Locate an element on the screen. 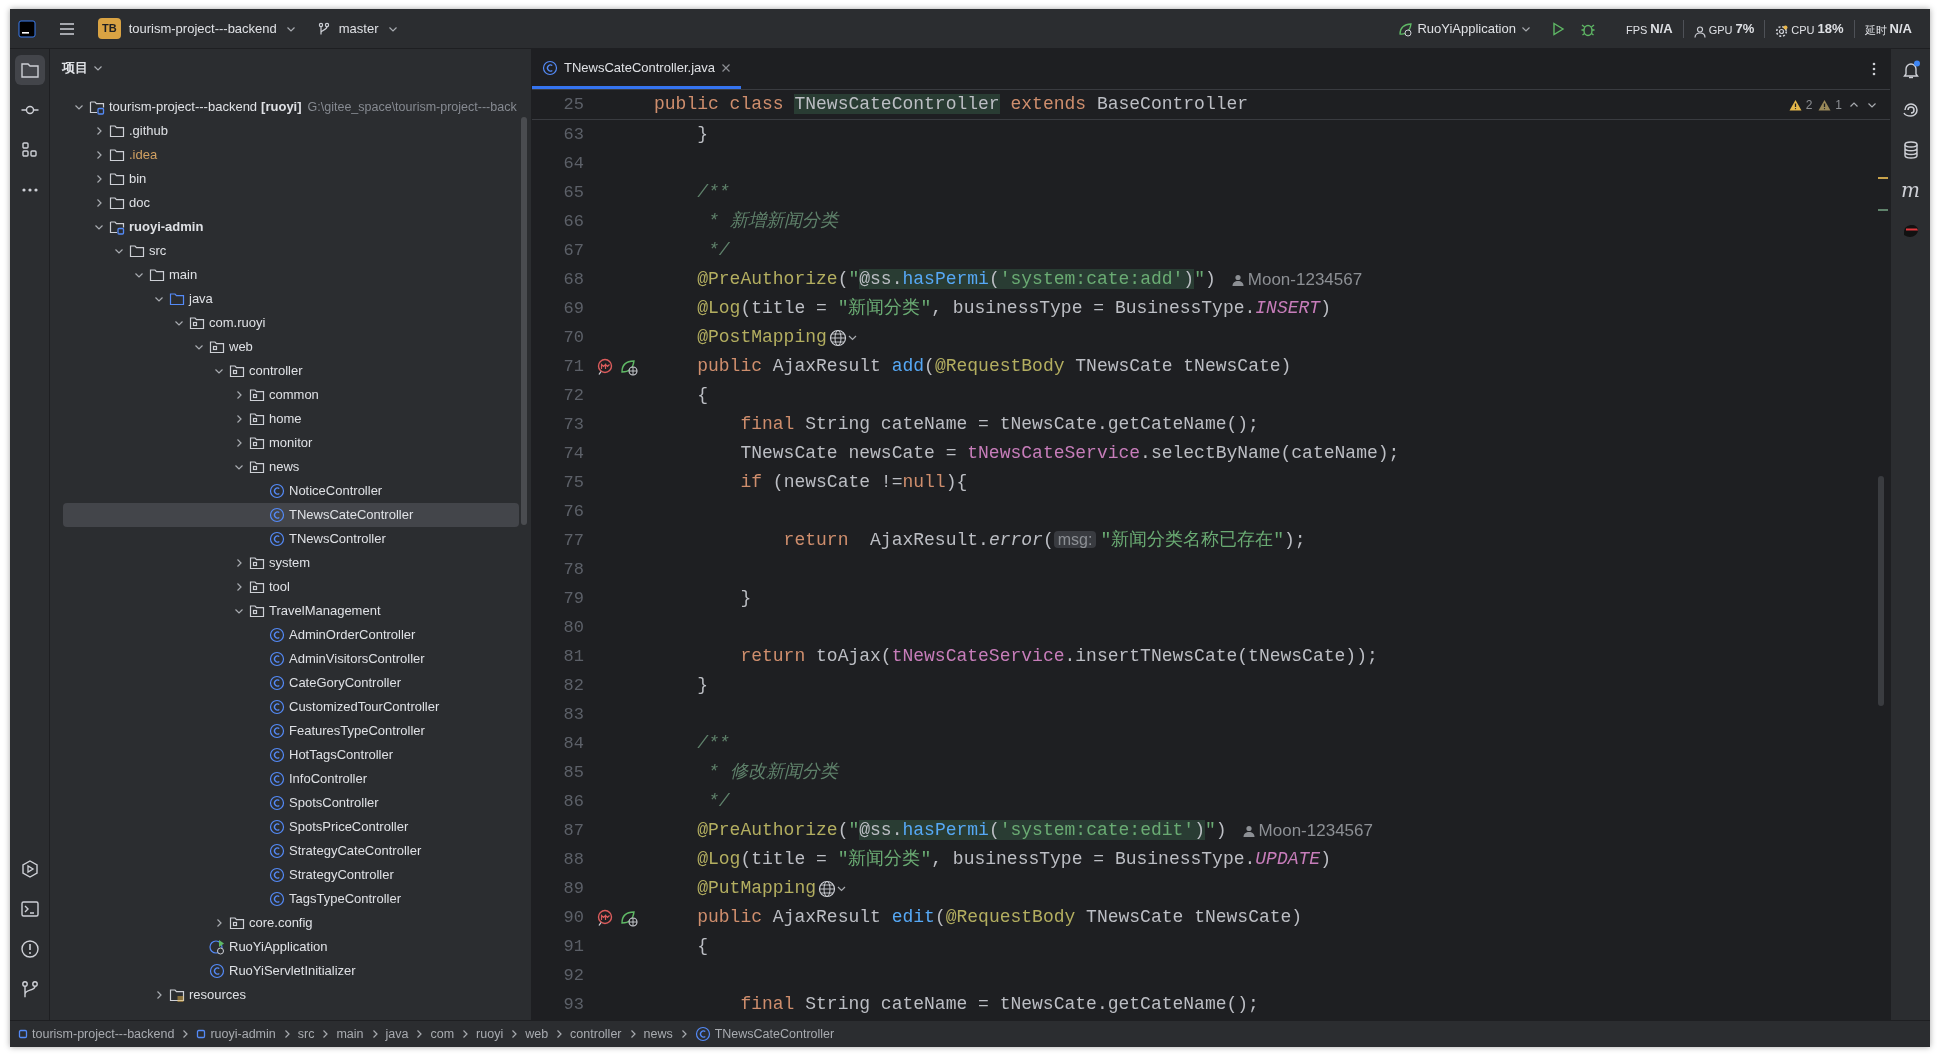 The width and height of the screenshot is (1941, 1061). code-line: @PostMapping is located at coordinates (761, 337).